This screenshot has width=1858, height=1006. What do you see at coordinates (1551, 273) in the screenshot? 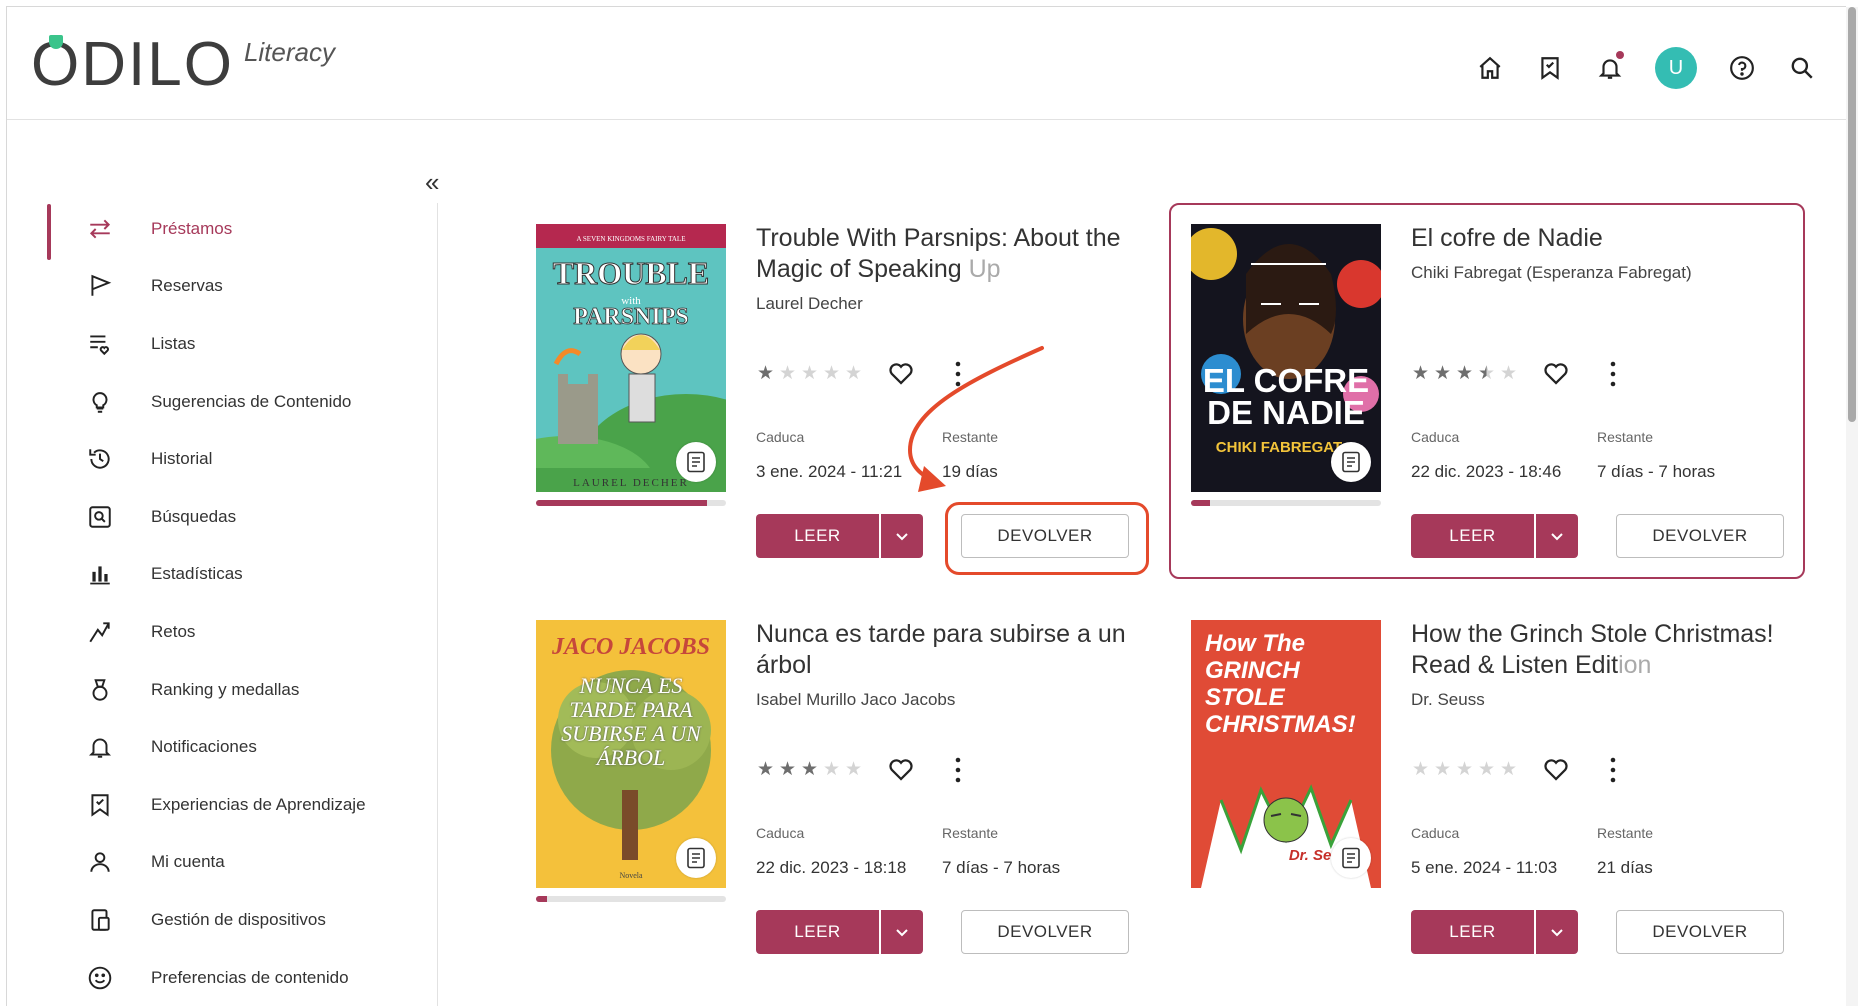
I see `book-author: Chiki Fabregat (Esperanza Fabregat)` at bounding box center [1551, 273].